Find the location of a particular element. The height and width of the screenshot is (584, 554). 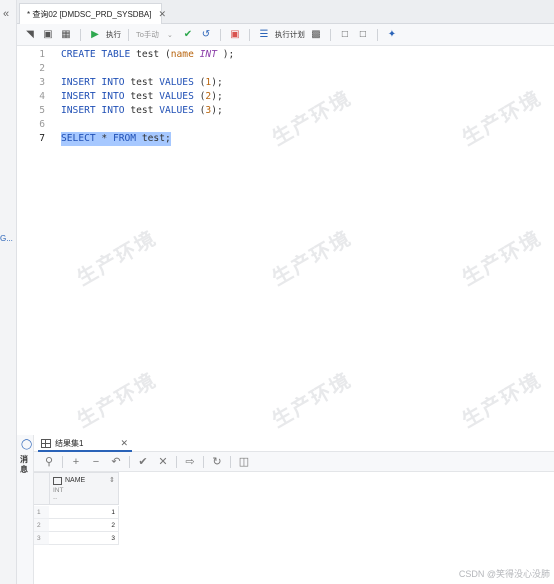

tab-query02: * 查询02 [DMDSC_PRD_SYSDBA] ✕ is located at coordinates (92, 13).